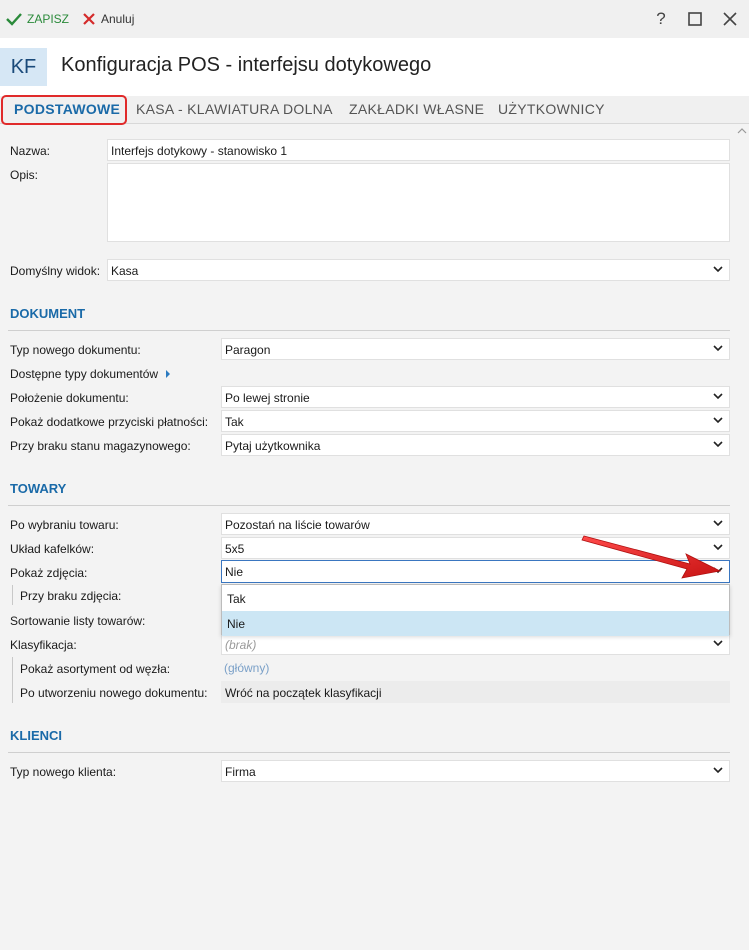  I want to click on section-goods-title: TOWARY, so click(38, 488).